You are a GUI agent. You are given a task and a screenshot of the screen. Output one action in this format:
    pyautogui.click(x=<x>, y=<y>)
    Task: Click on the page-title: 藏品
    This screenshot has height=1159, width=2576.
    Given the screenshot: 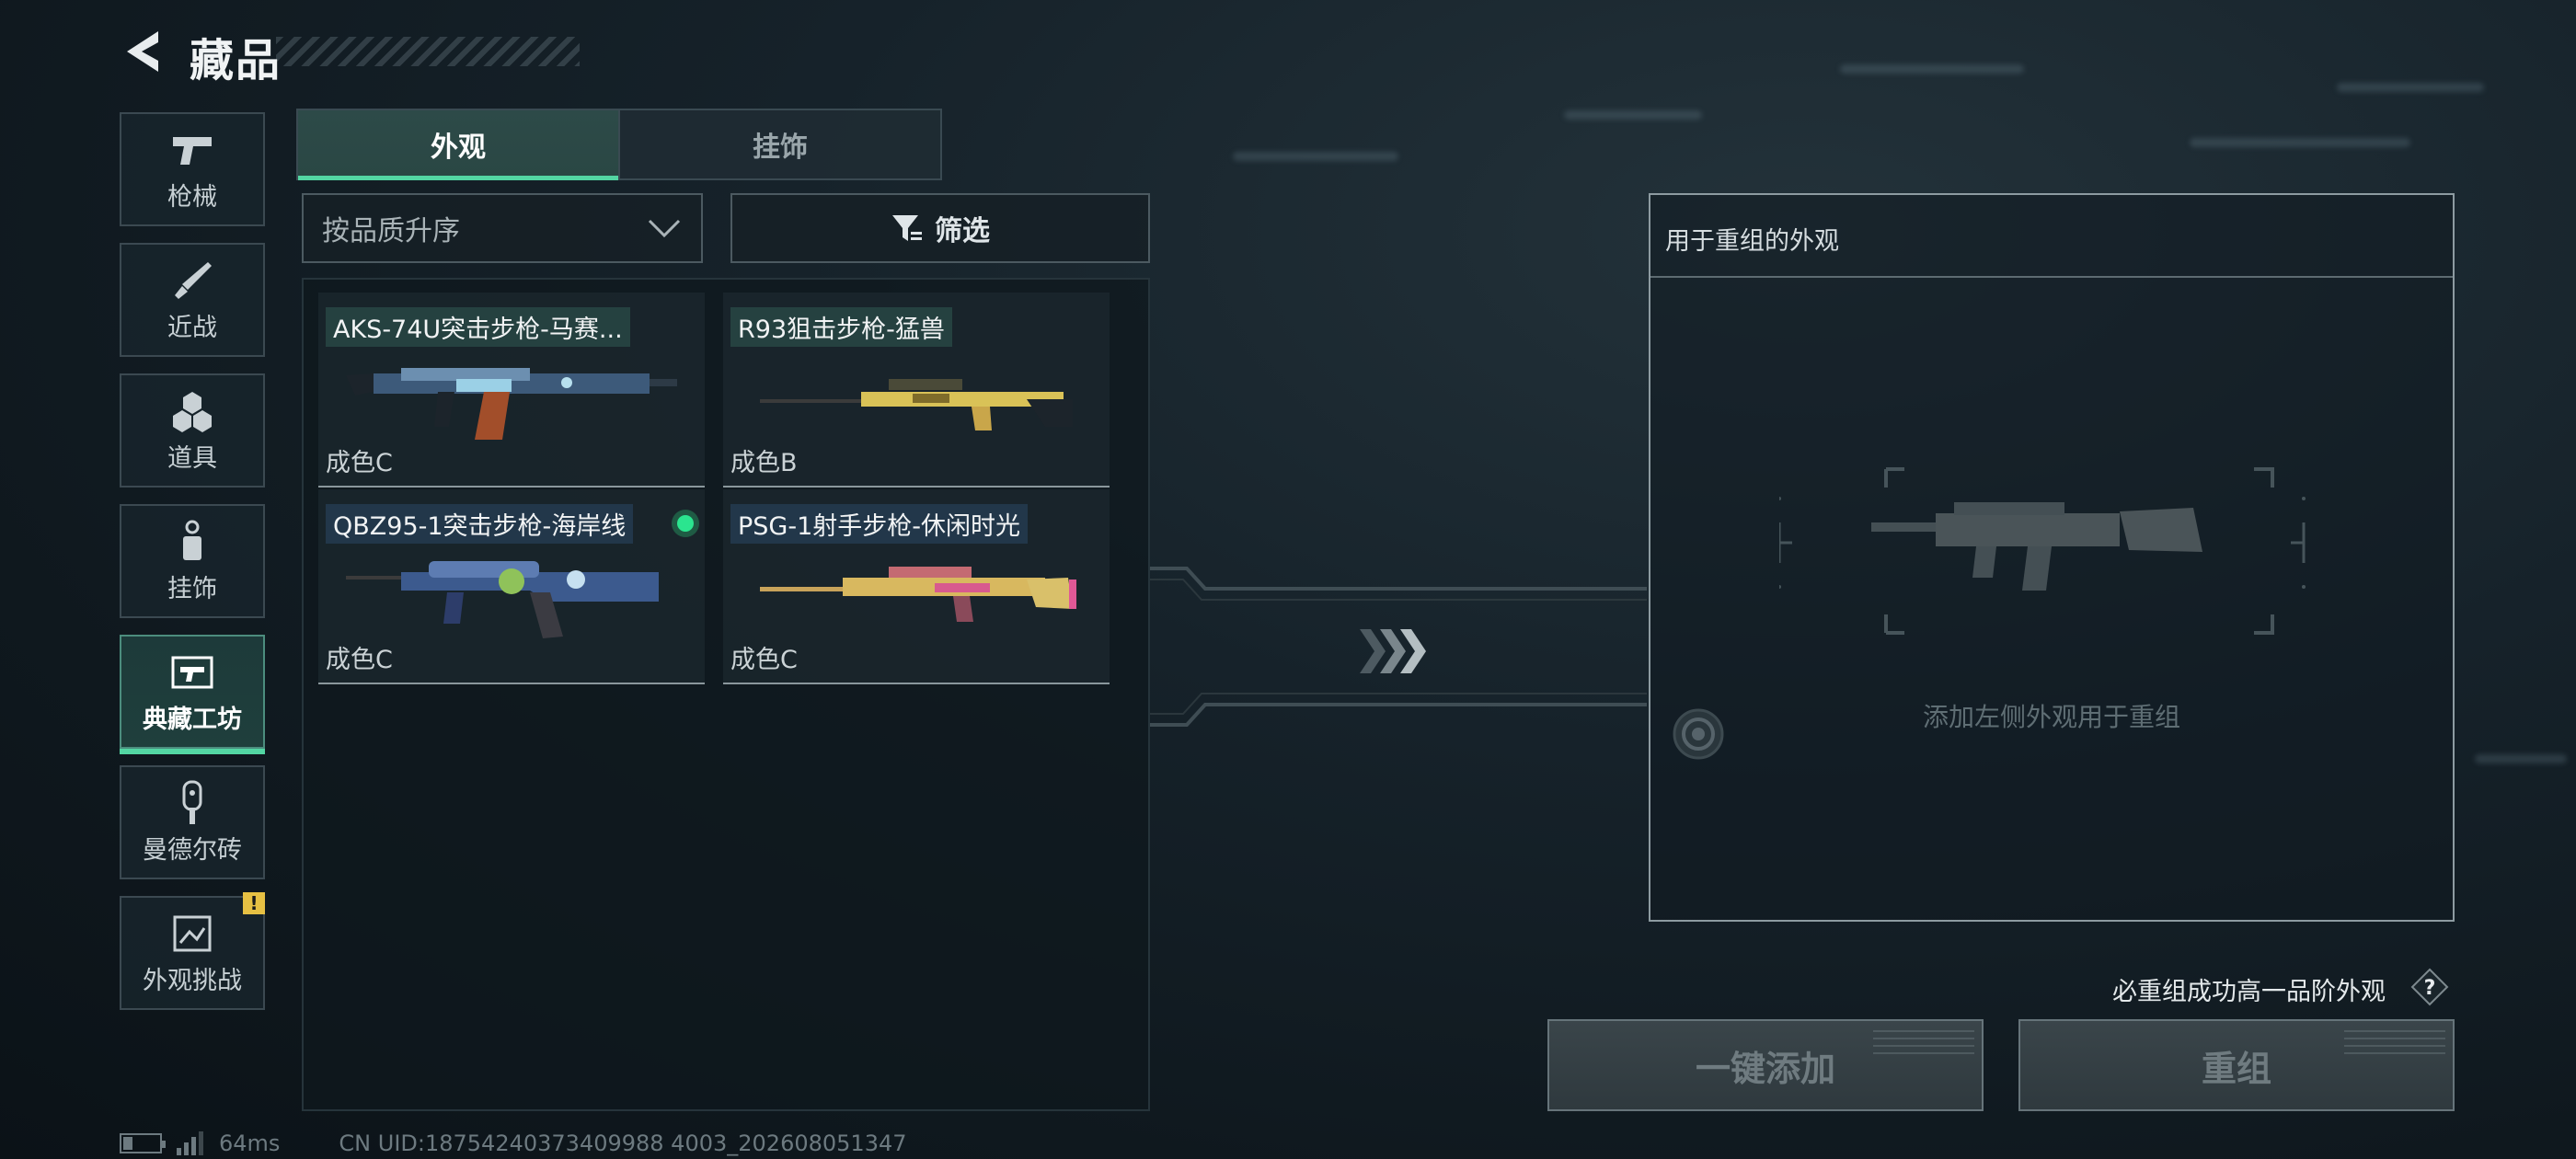 What is the action you would take?
    pyautogui.click(x=236, y=60)
    